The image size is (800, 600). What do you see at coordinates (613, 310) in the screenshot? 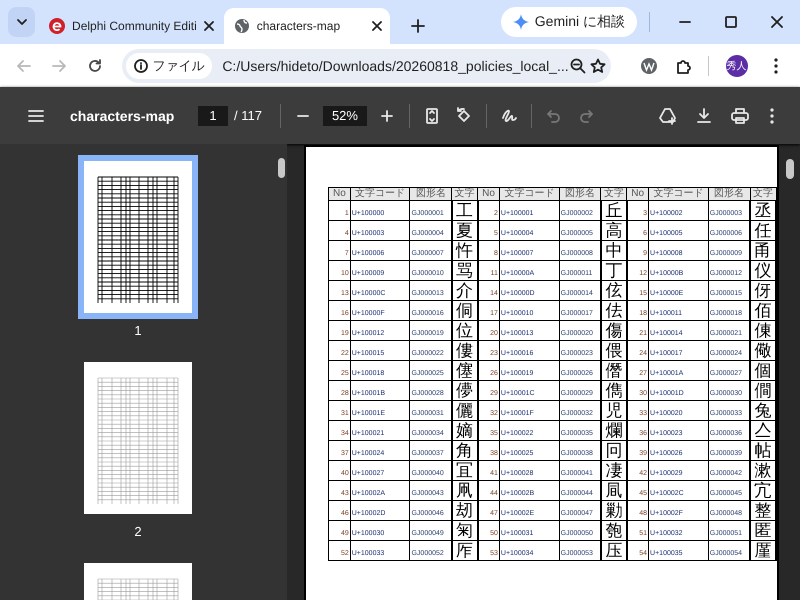
I see `character-cell: 佉` at bounding box center [613, 310].